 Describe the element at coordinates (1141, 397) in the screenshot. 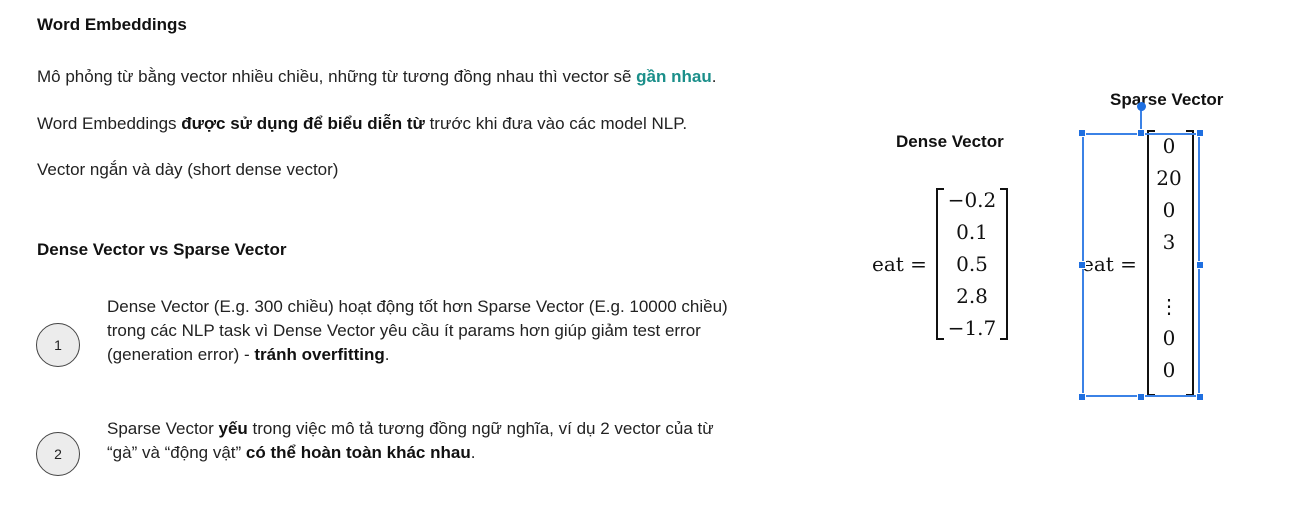

I see `resize-handle-bottom` at that location.